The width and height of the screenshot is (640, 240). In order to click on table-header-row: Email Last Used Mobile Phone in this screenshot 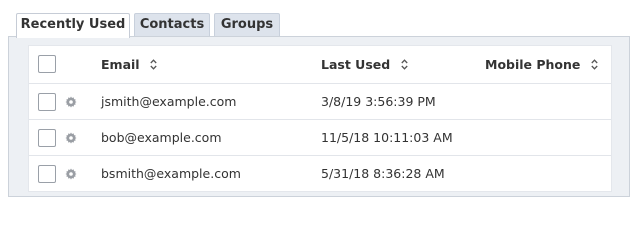, I will do `click(320, 65)`.